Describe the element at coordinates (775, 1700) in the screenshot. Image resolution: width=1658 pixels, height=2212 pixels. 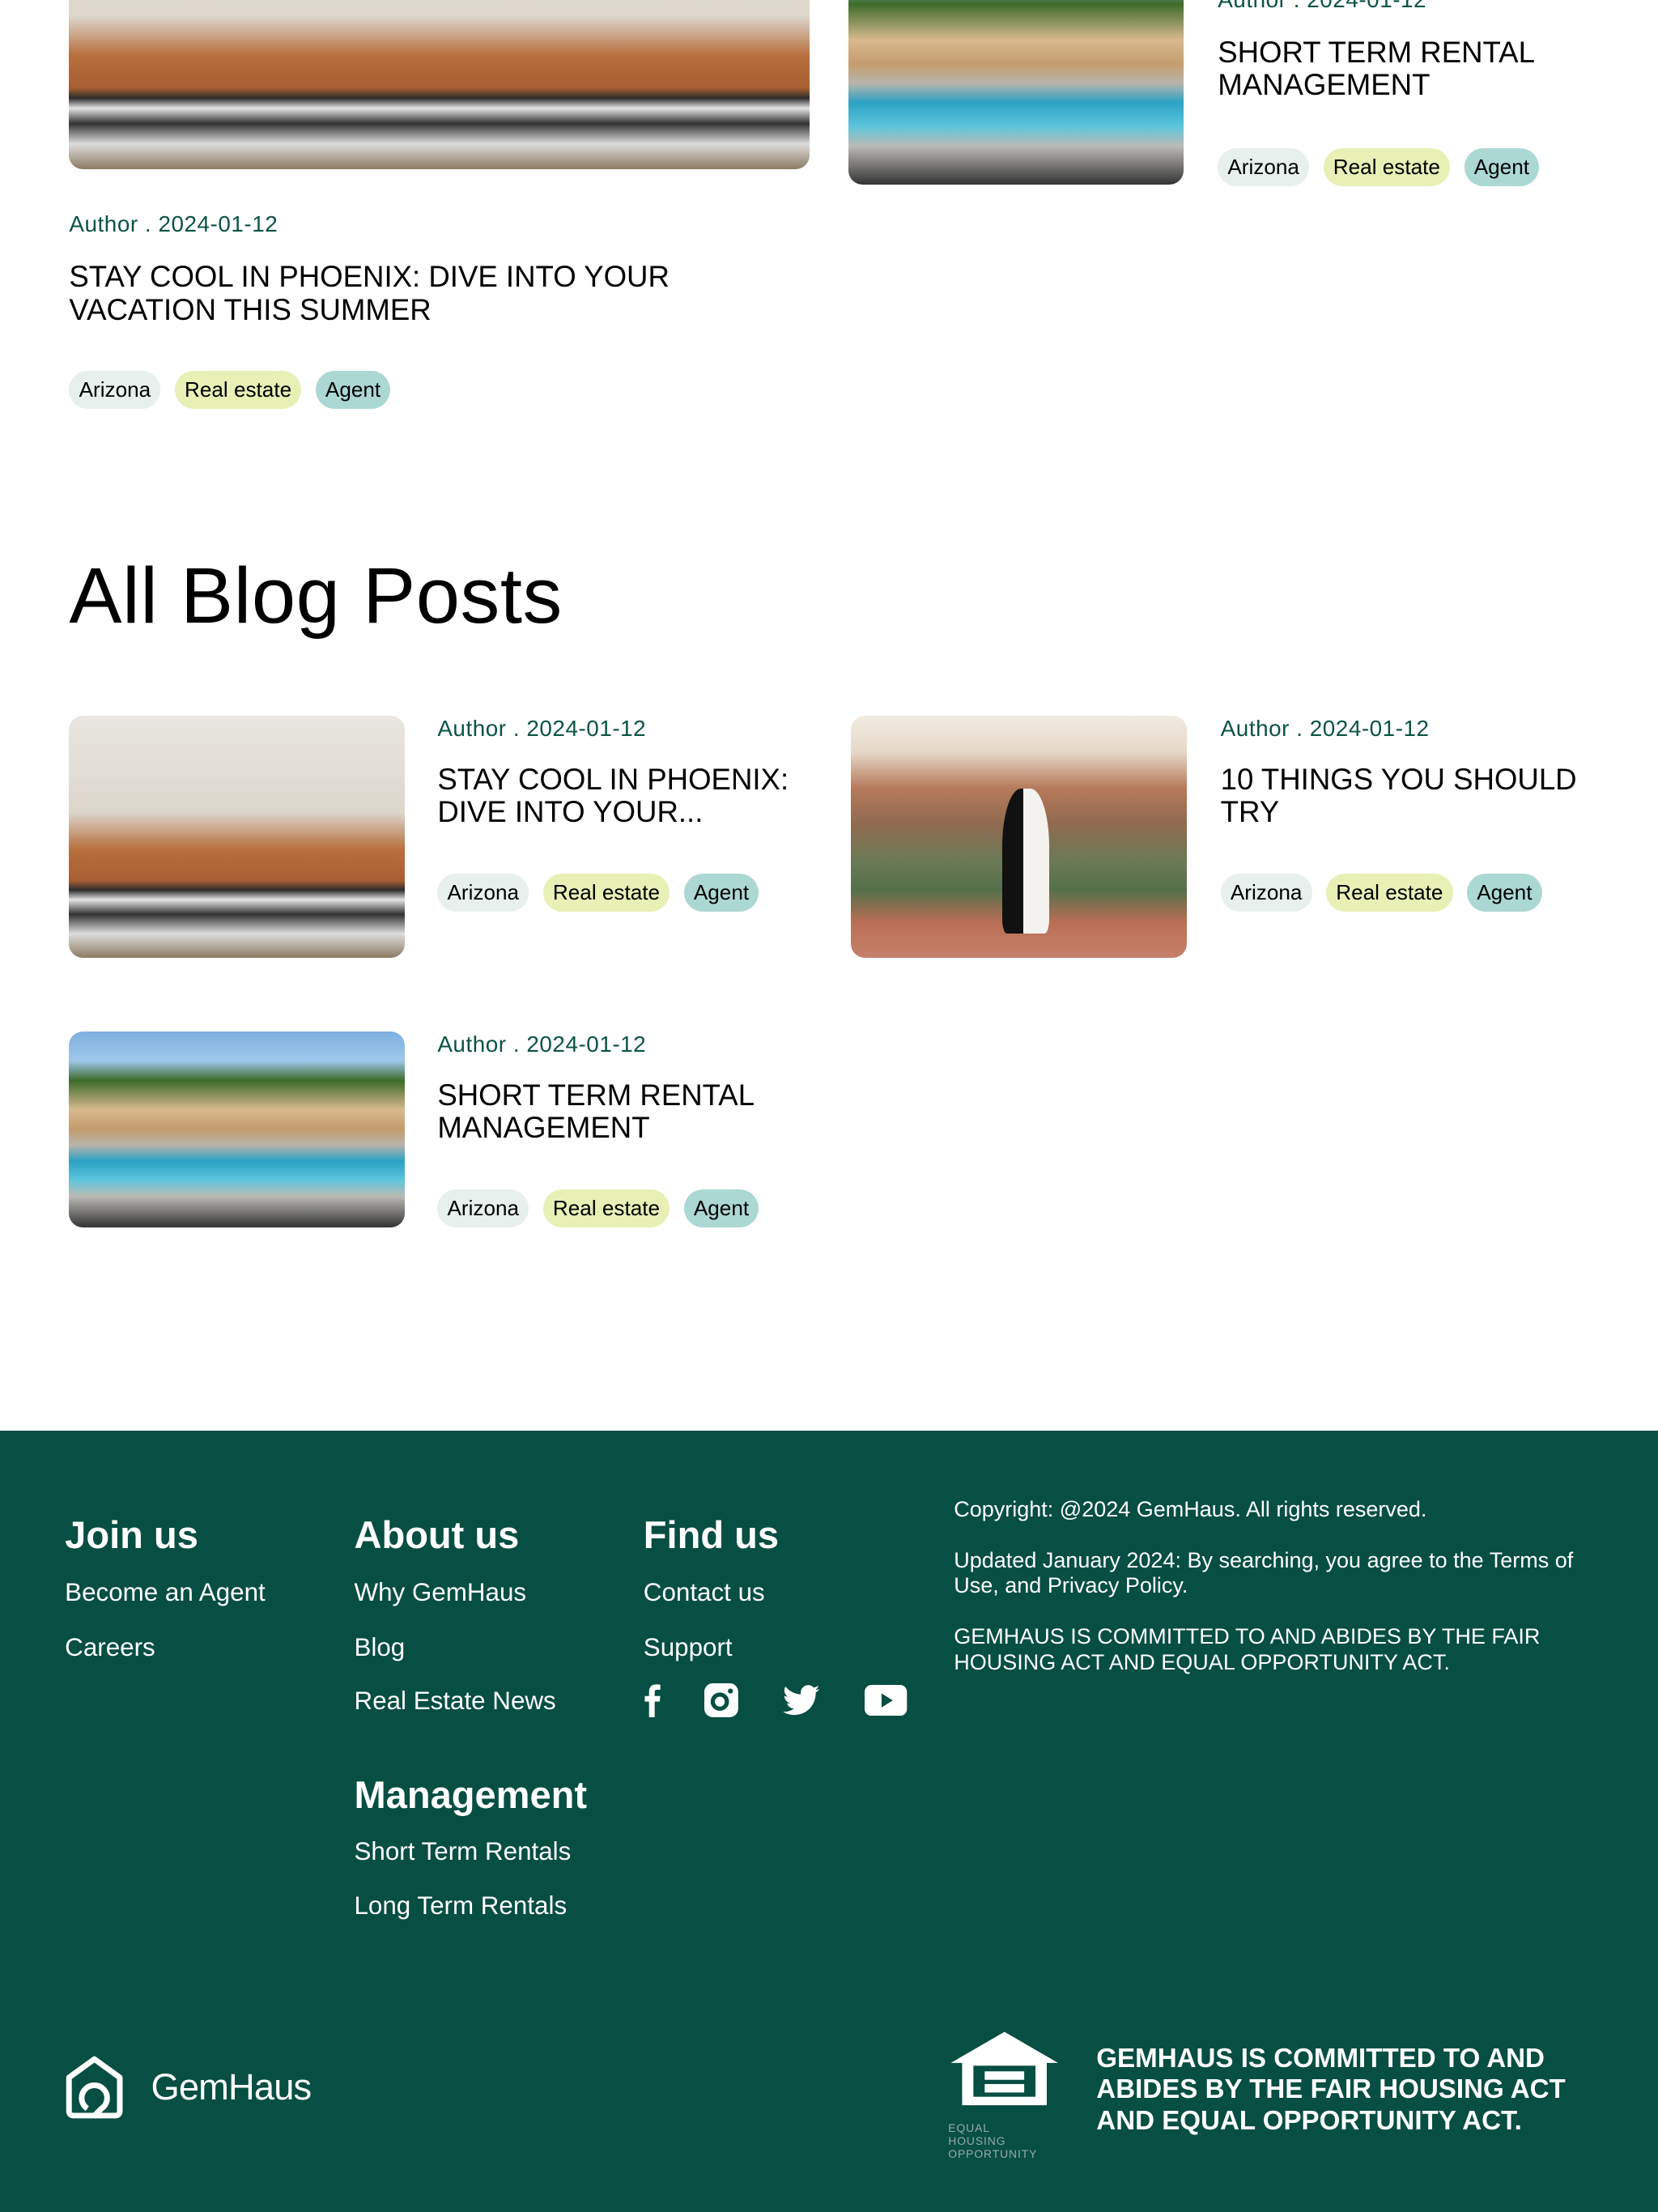
I see `social-links` at that location.